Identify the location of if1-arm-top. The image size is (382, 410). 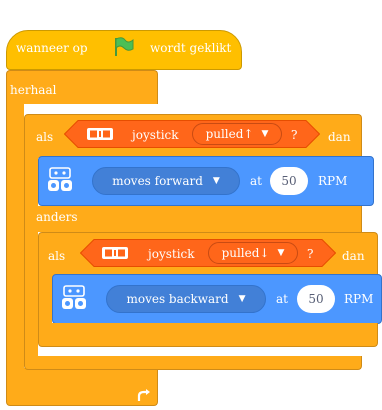
(31, 183).